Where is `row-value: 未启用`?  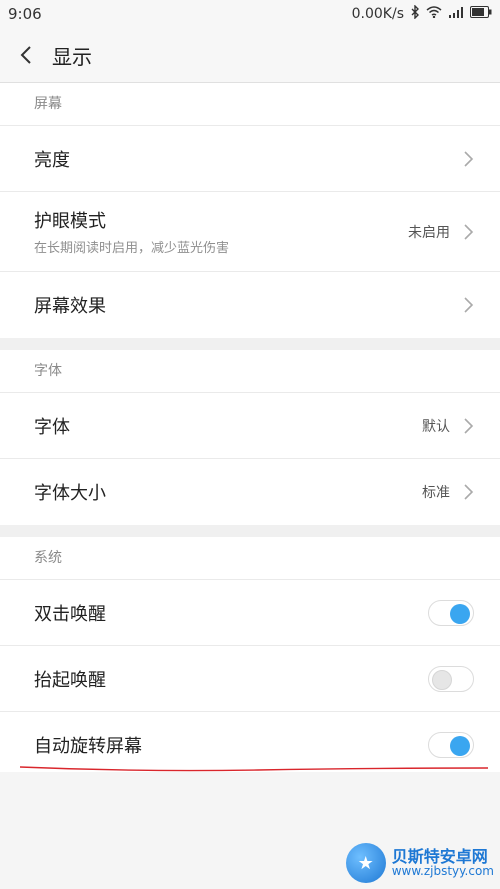
row-value: 未启用 is located at coordinates (429, 232).